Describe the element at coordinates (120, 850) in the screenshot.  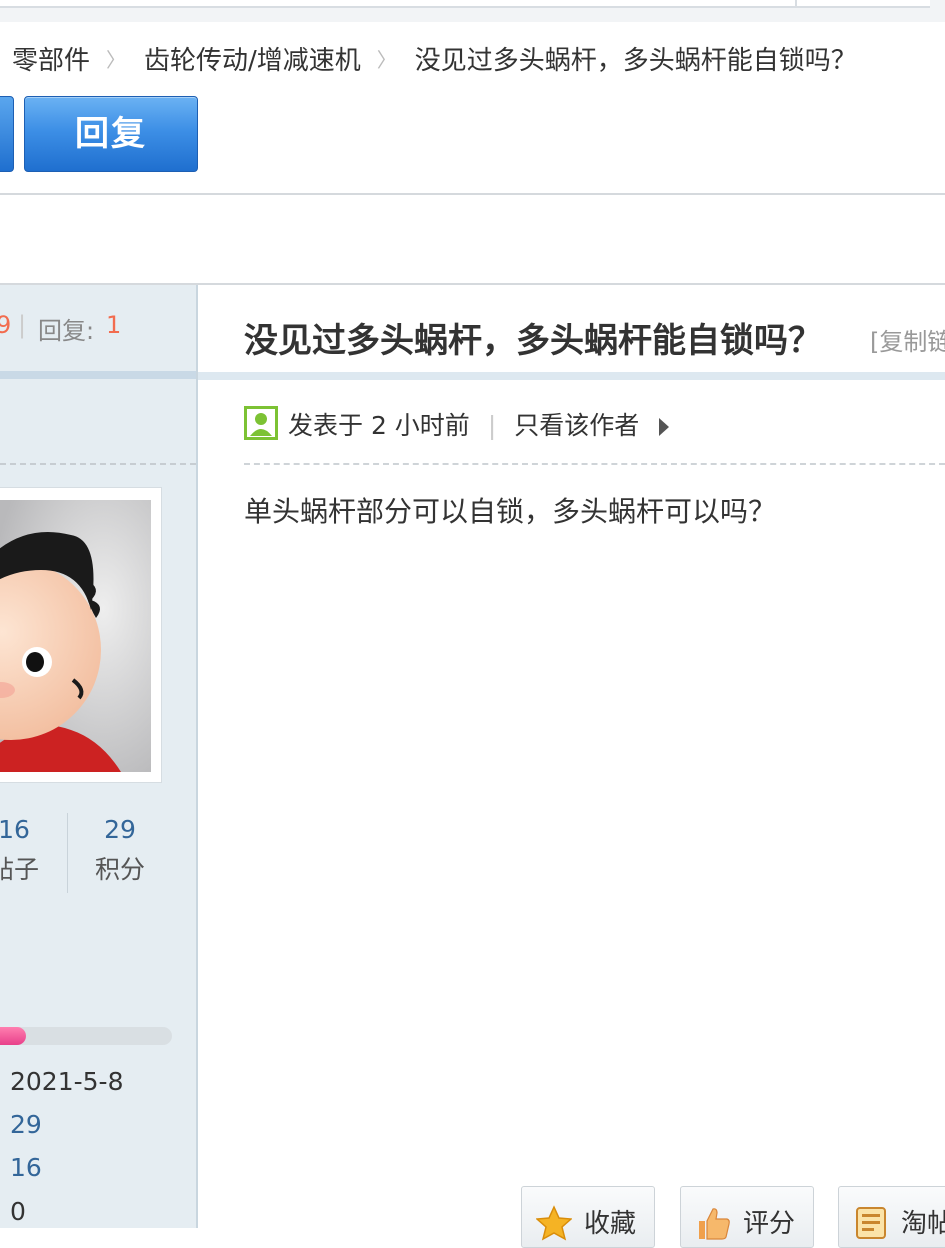
I see `author-points-stat: 29 积分` at that location.